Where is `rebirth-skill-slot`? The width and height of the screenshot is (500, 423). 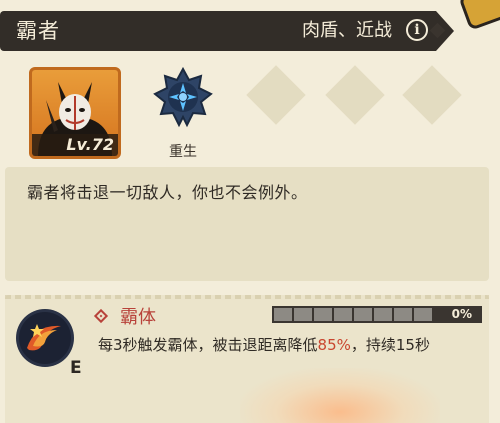 rebirth-skill-slot is located at coordinates (183, 97).